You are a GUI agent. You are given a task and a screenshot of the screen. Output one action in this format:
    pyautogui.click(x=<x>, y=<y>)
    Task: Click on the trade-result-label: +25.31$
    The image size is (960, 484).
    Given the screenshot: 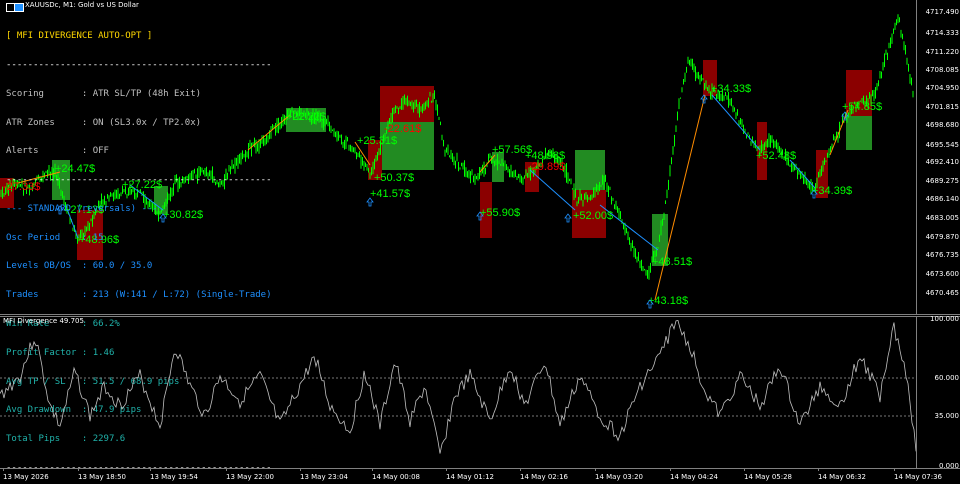 What is the action you would take?
    pyautogui.click(x=377, y=141)
    